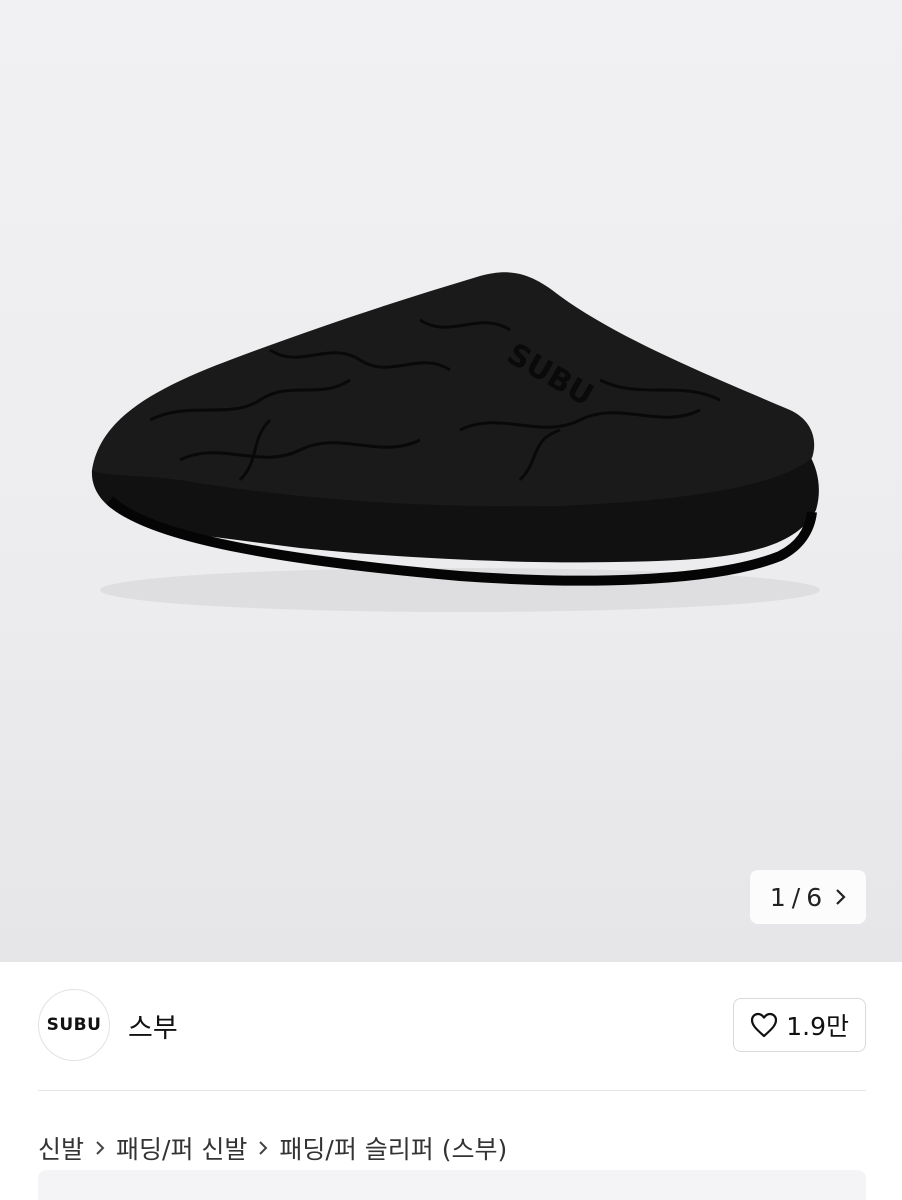  Describe the element at coordinates (452, 1025) in the screenshot. I see `brand-row: SUBU 스부 1.9만` at that location.